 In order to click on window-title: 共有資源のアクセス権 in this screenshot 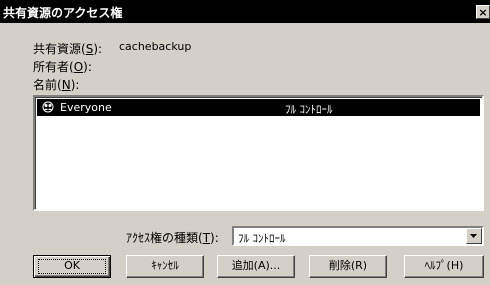, I will do `click(63, 13)`.